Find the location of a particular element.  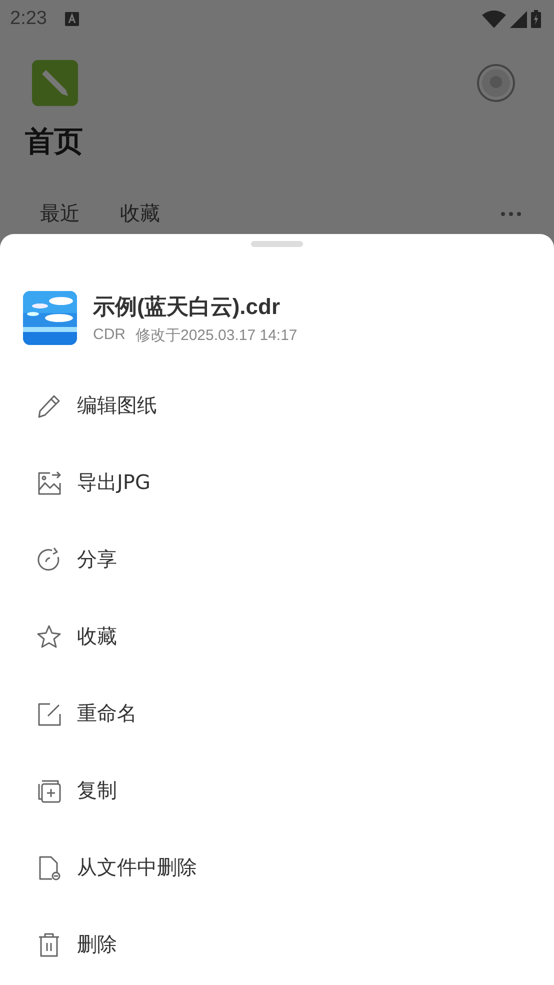

share-icon is located at coordinates (49, 559).